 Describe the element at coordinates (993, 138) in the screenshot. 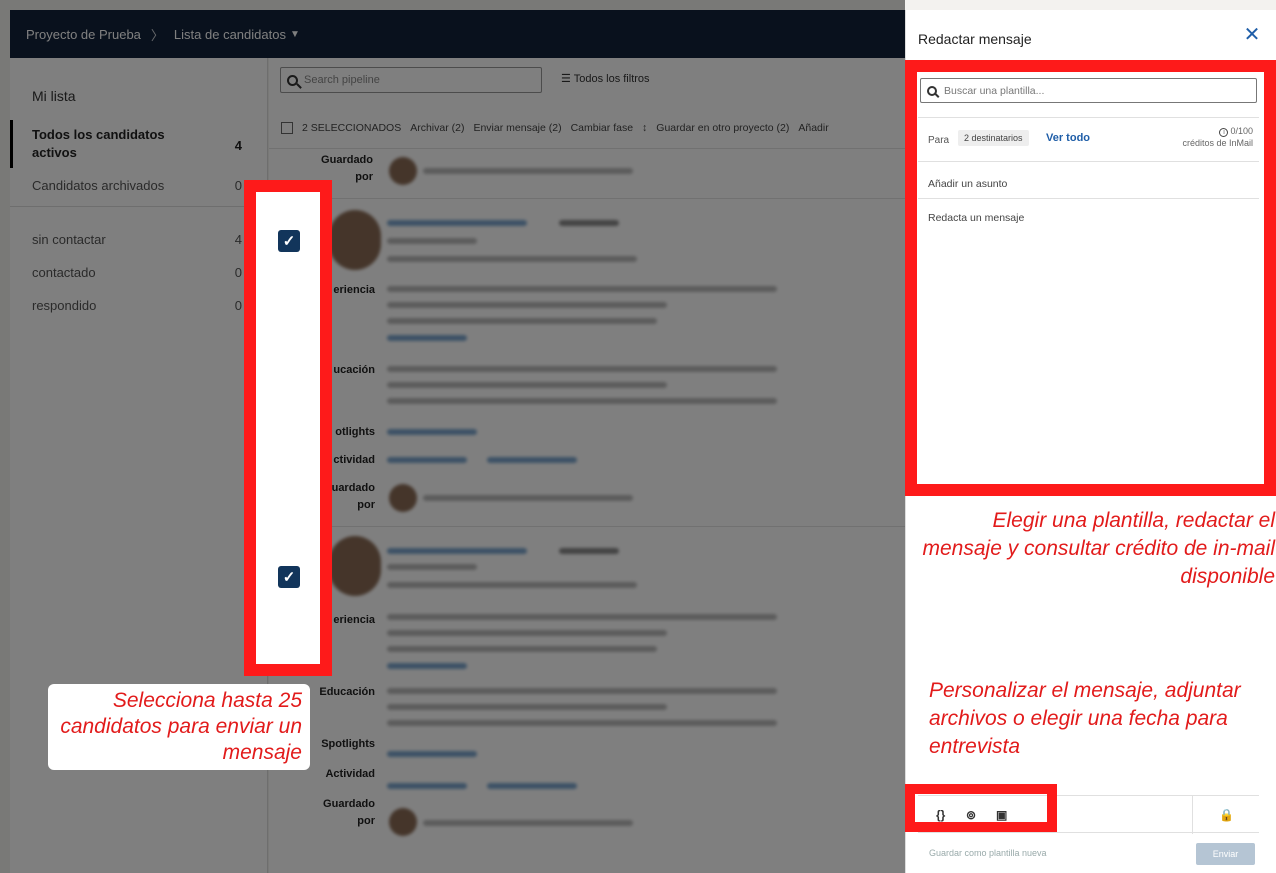

I see `recipients-pill: 2 destinatarios` at that location.